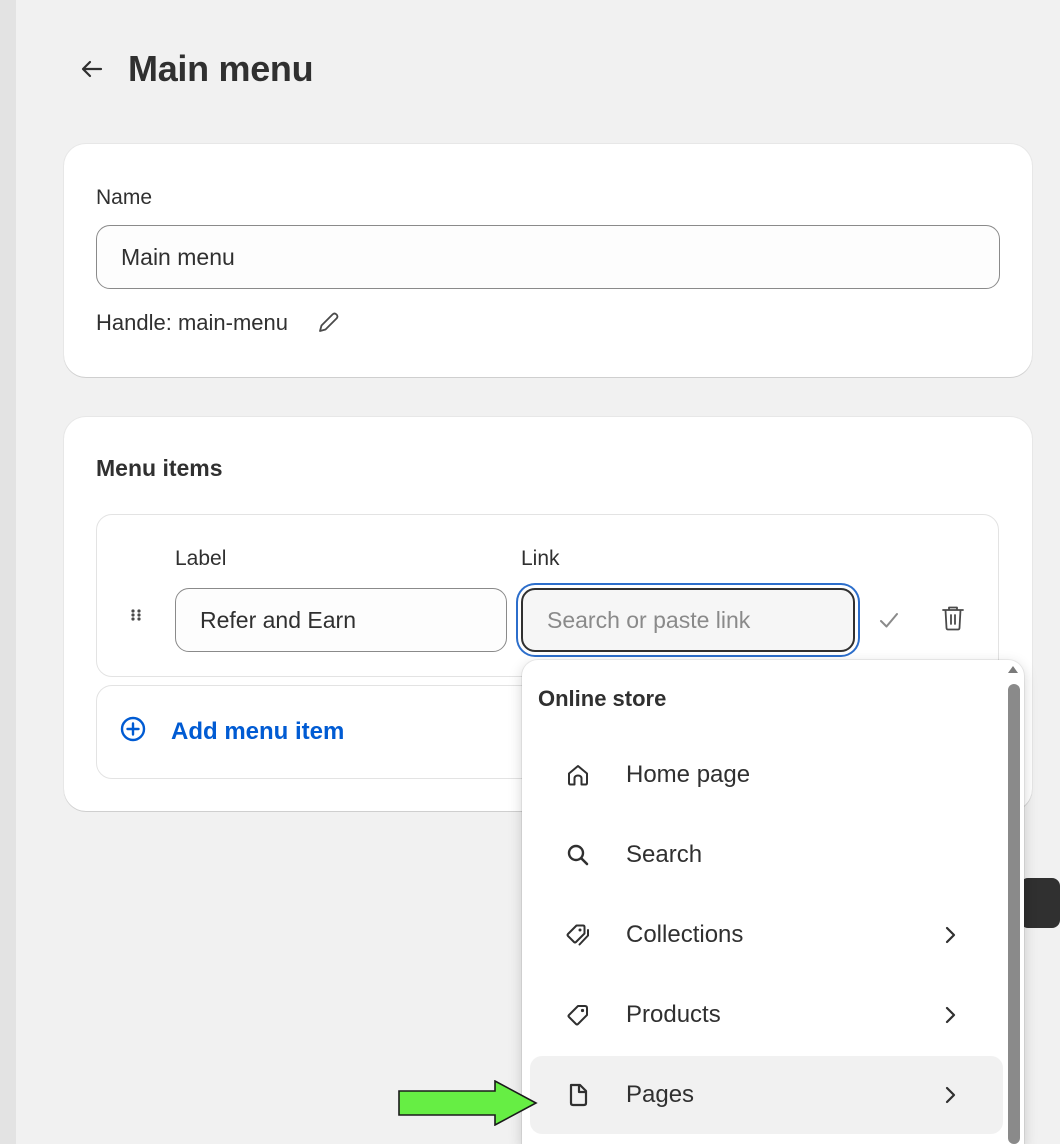  Describe the element at coordinates (602, 698) in the screenshot. I see `dropdown-section-title: Online store` at that location.